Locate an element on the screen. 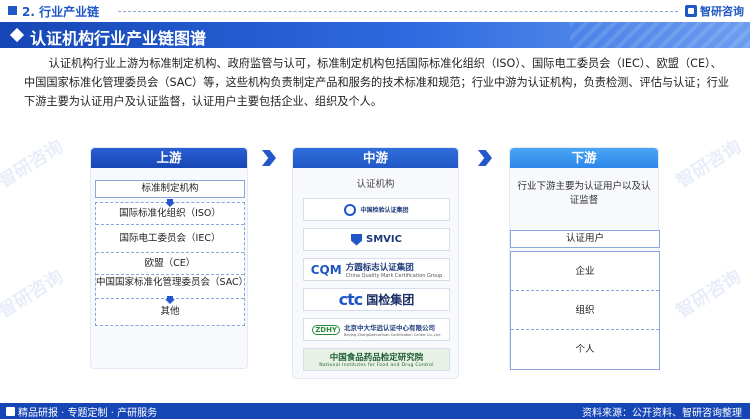 The width and height of the screenshot is (750, 419). downstream-main-item: 认证用户 is located at coordinates (585, 239).